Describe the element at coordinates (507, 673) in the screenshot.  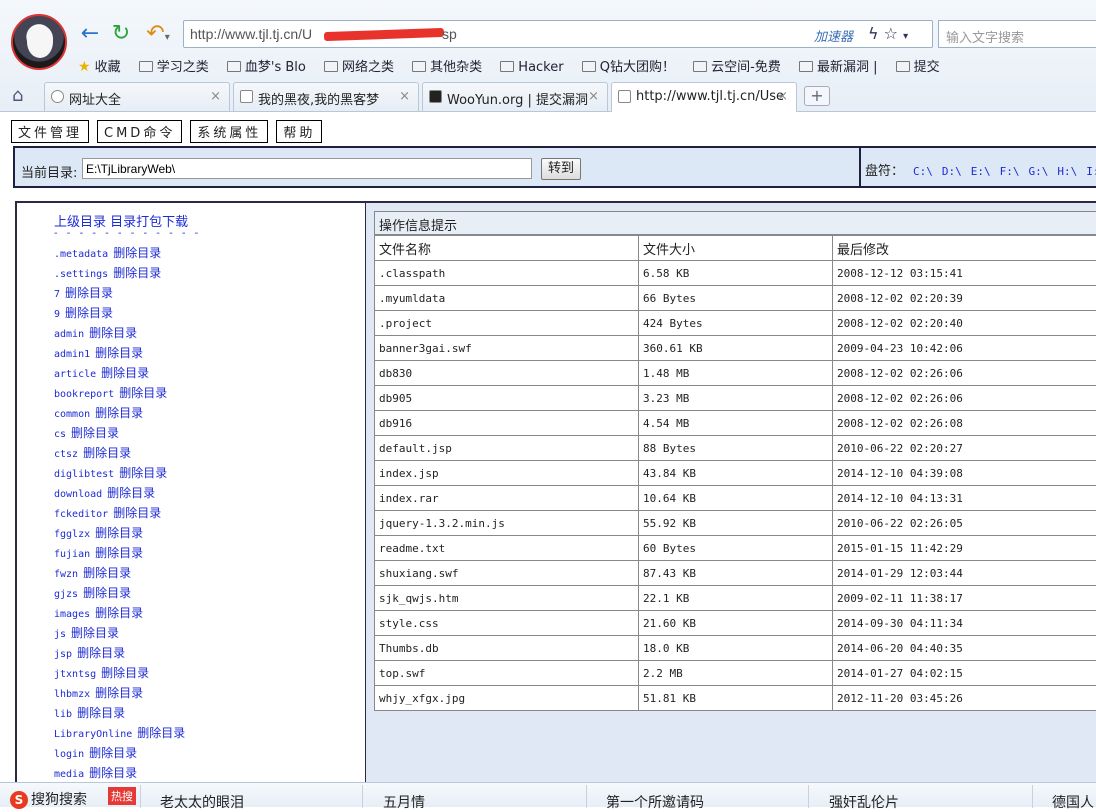
I see `file-name-cell: top.swf` at that location.